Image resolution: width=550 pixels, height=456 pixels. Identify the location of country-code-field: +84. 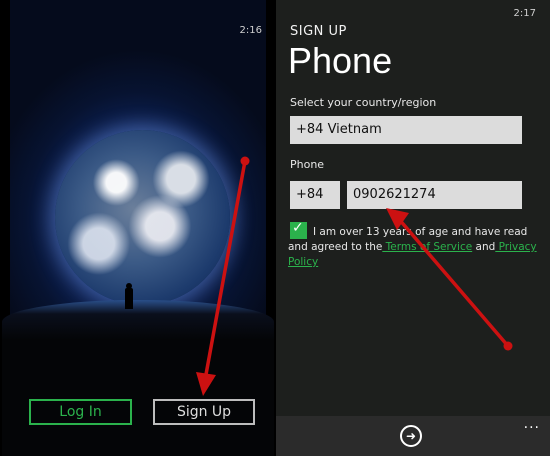
(315, 195).